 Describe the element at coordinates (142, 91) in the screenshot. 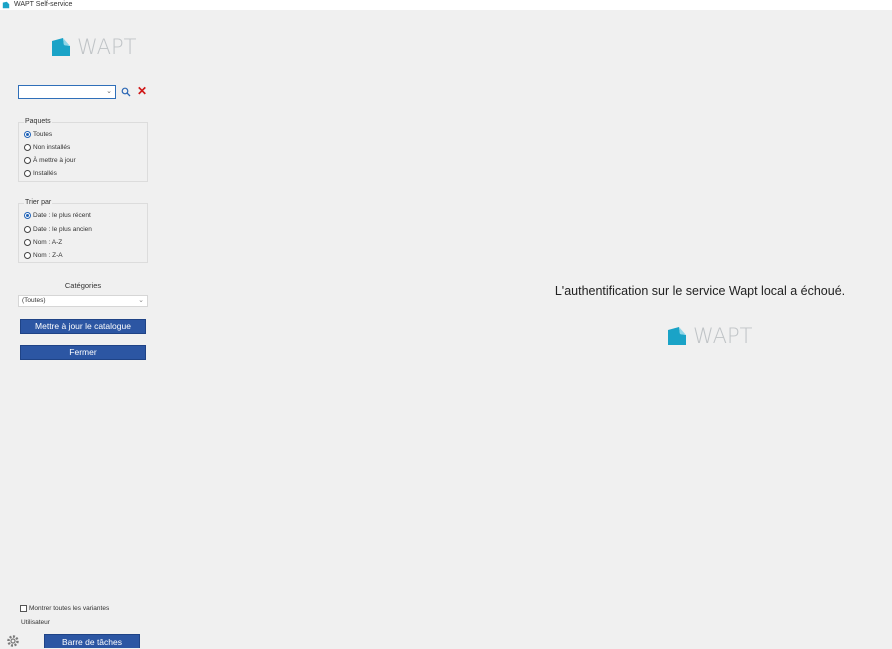

I see `clear-icon: ✕` at that location.